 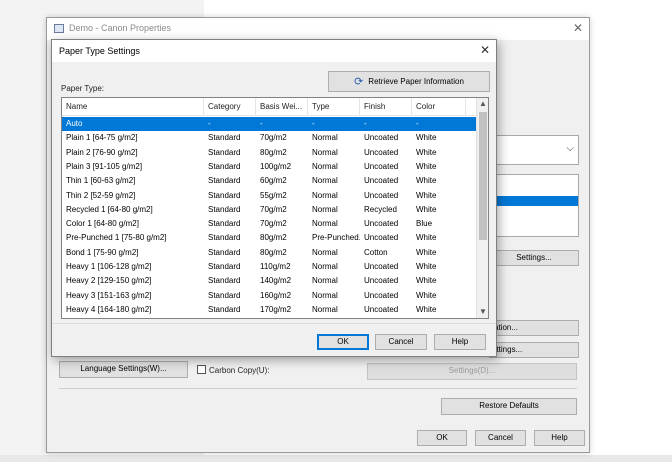 What do you see at coordinates (275, 266) in the screenshot?
I see `table-cell: 110g/m2` at bounding box center [275, 266].